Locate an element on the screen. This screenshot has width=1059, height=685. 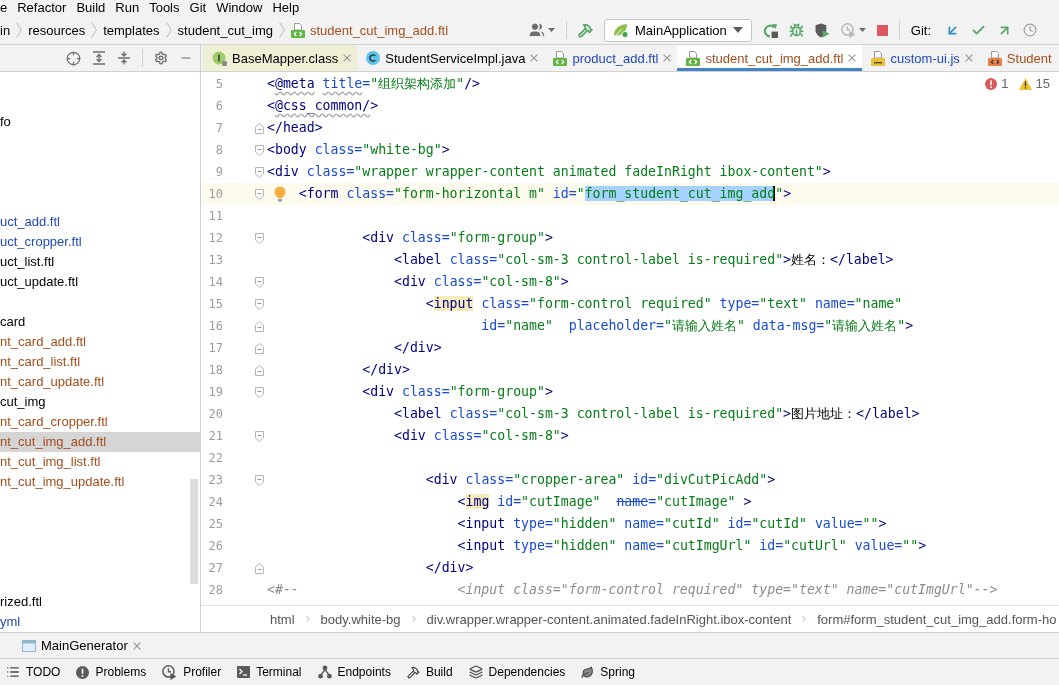
stop-icon is located at coordinates (882, 30).